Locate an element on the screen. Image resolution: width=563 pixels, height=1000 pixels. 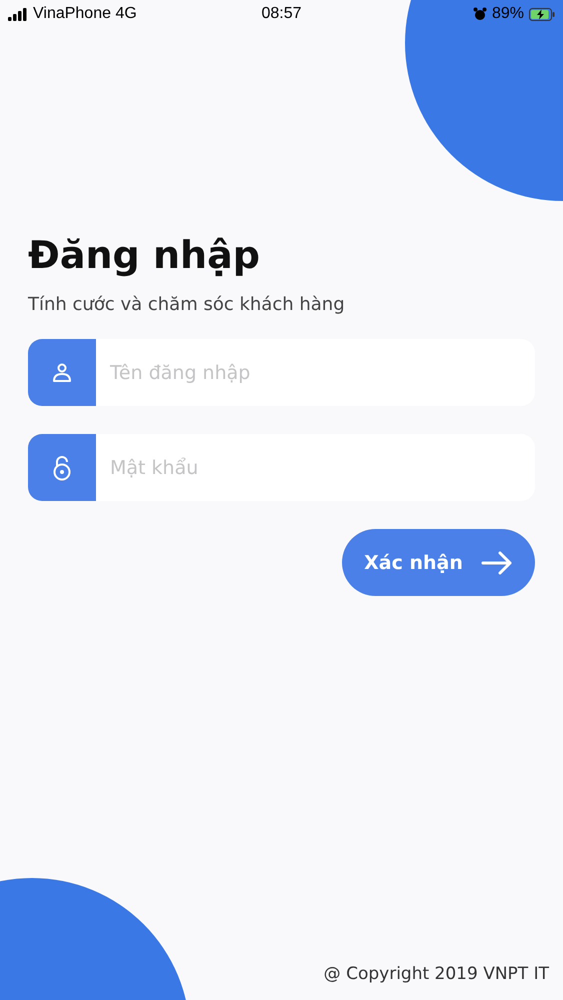
clock-time: 08:57 is located at coordinates (281, 14).